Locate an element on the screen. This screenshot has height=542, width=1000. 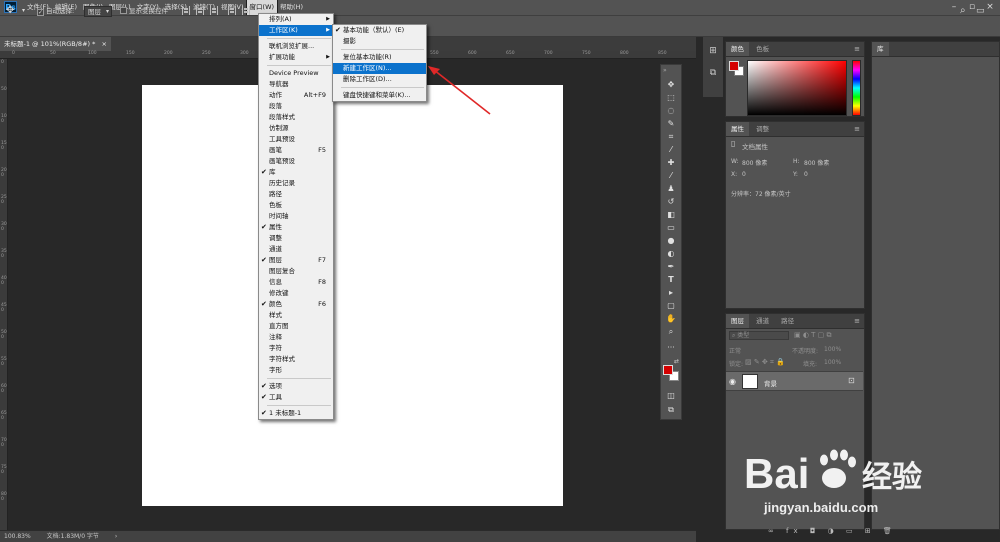
auto-select-checkbox: ✓ 自动选择: is located at coordinates (55, 11).